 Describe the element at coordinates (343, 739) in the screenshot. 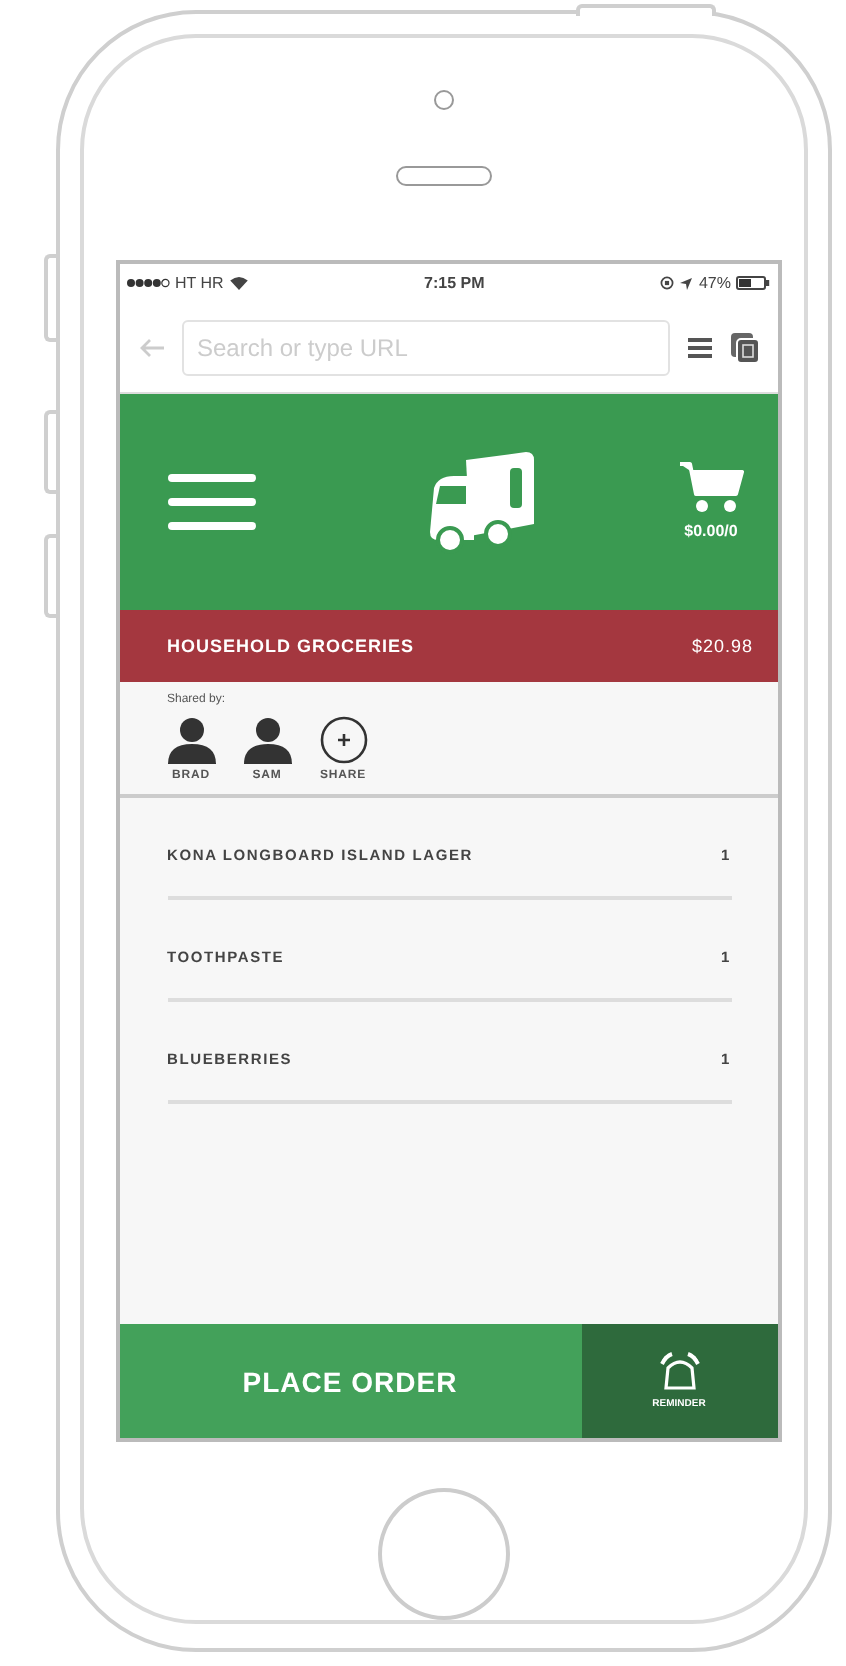

I see `add-icon` at that location.